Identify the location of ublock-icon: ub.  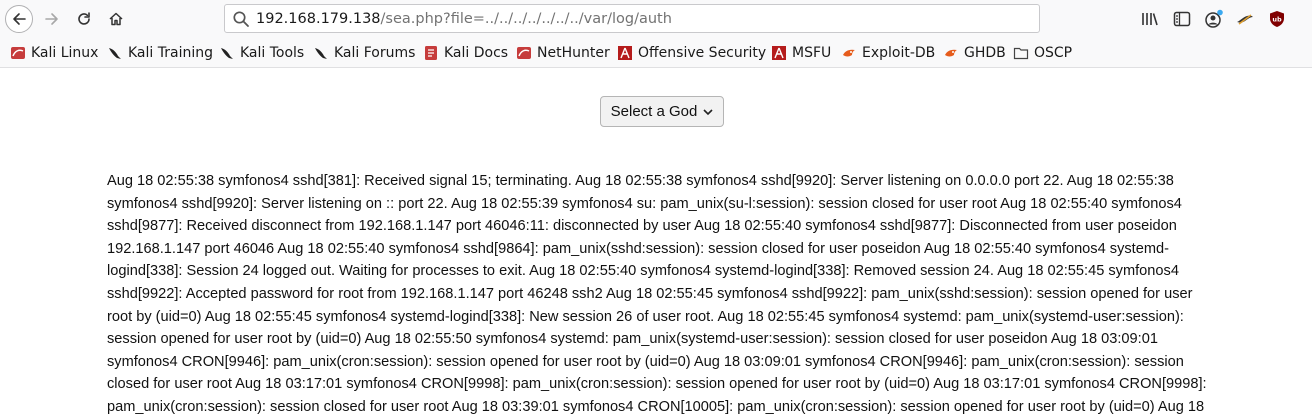
(1277, 19).